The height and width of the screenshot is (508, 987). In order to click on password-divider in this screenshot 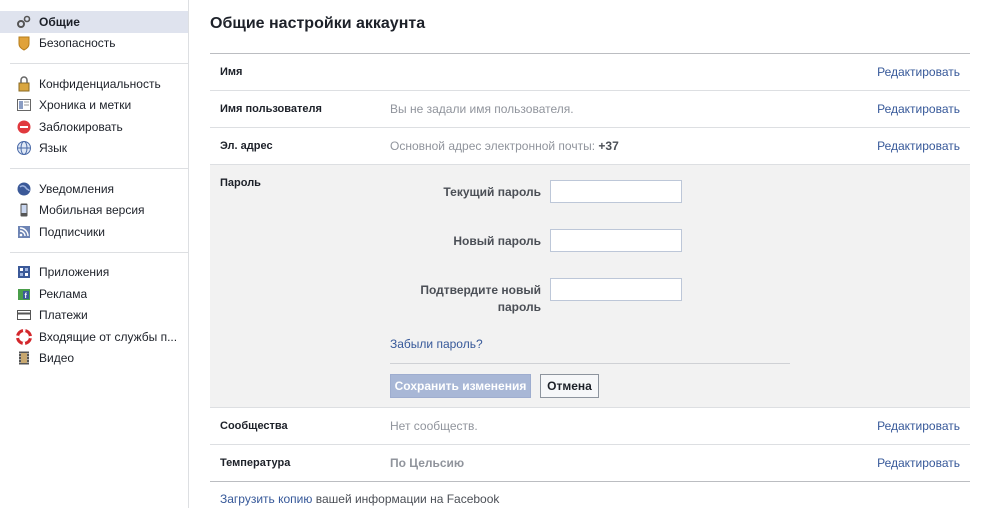, I will do `click(590, 363)`.